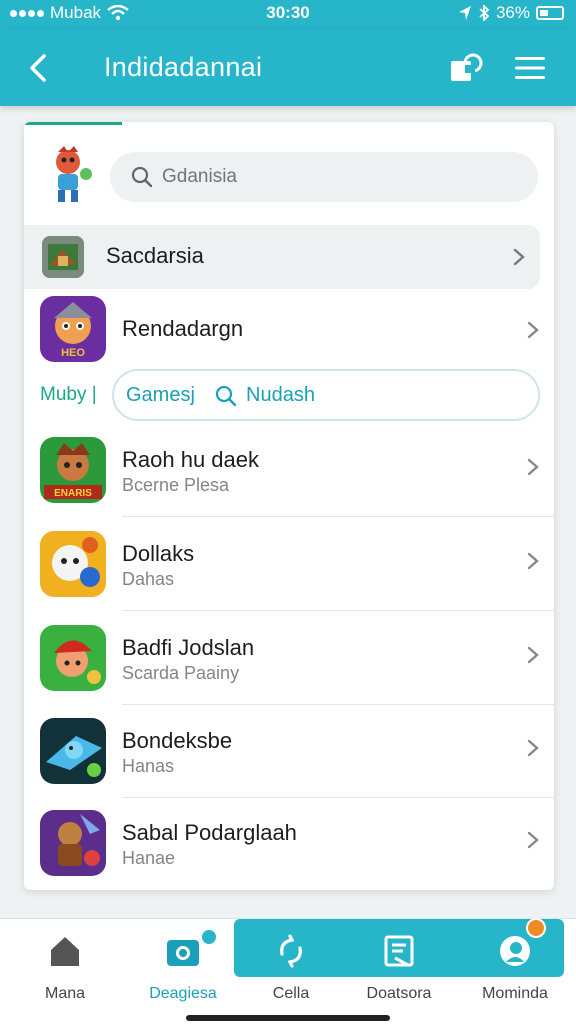 This screenshot has height=1024, width=576. Describe the element at coordinates (209, 832) in the screenshot. I see `app-title: Sabal Podarglaah` at that location.